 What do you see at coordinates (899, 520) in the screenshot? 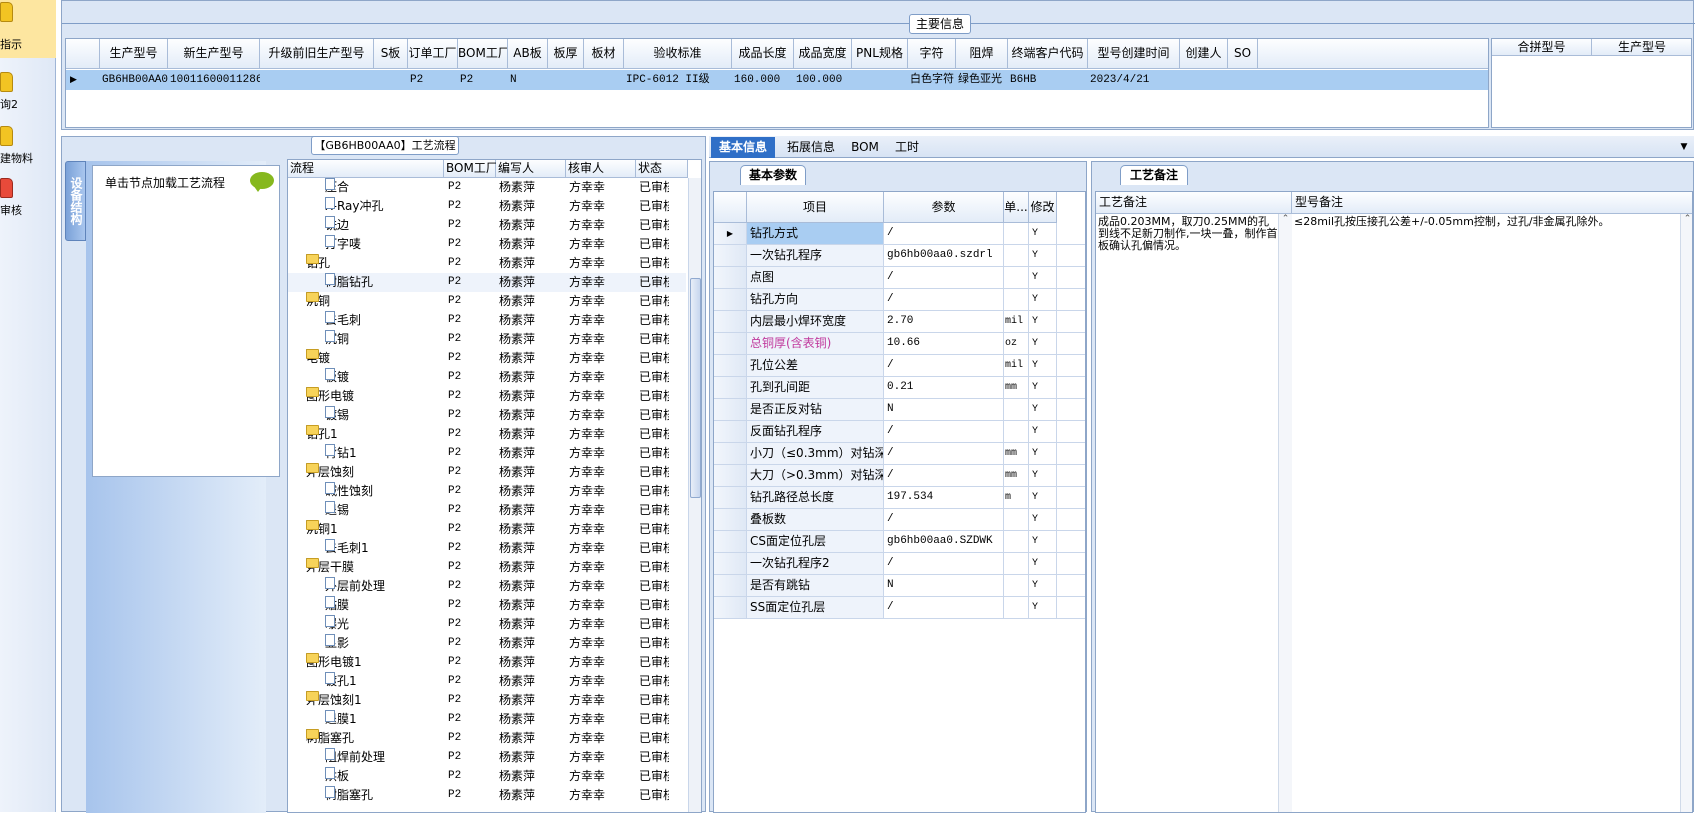
I see `param-row: 叠板数 / Y` at bounding box center [899, 520].